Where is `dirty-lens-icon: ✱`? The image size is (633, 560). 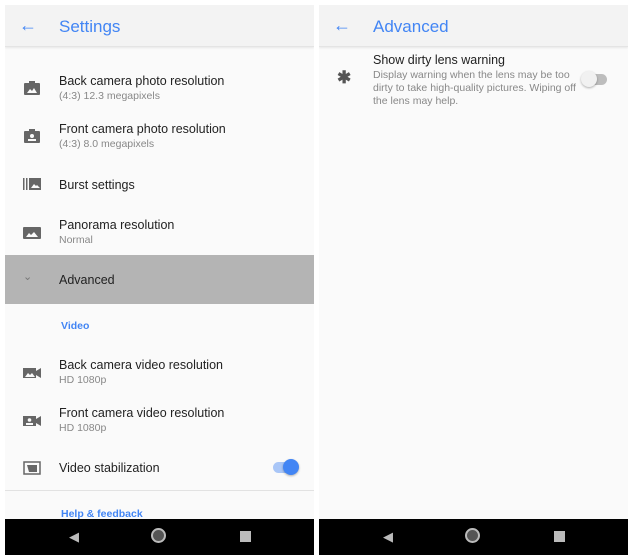 dirty-lens-icon: ✱ is located at coordinates (344, 77).